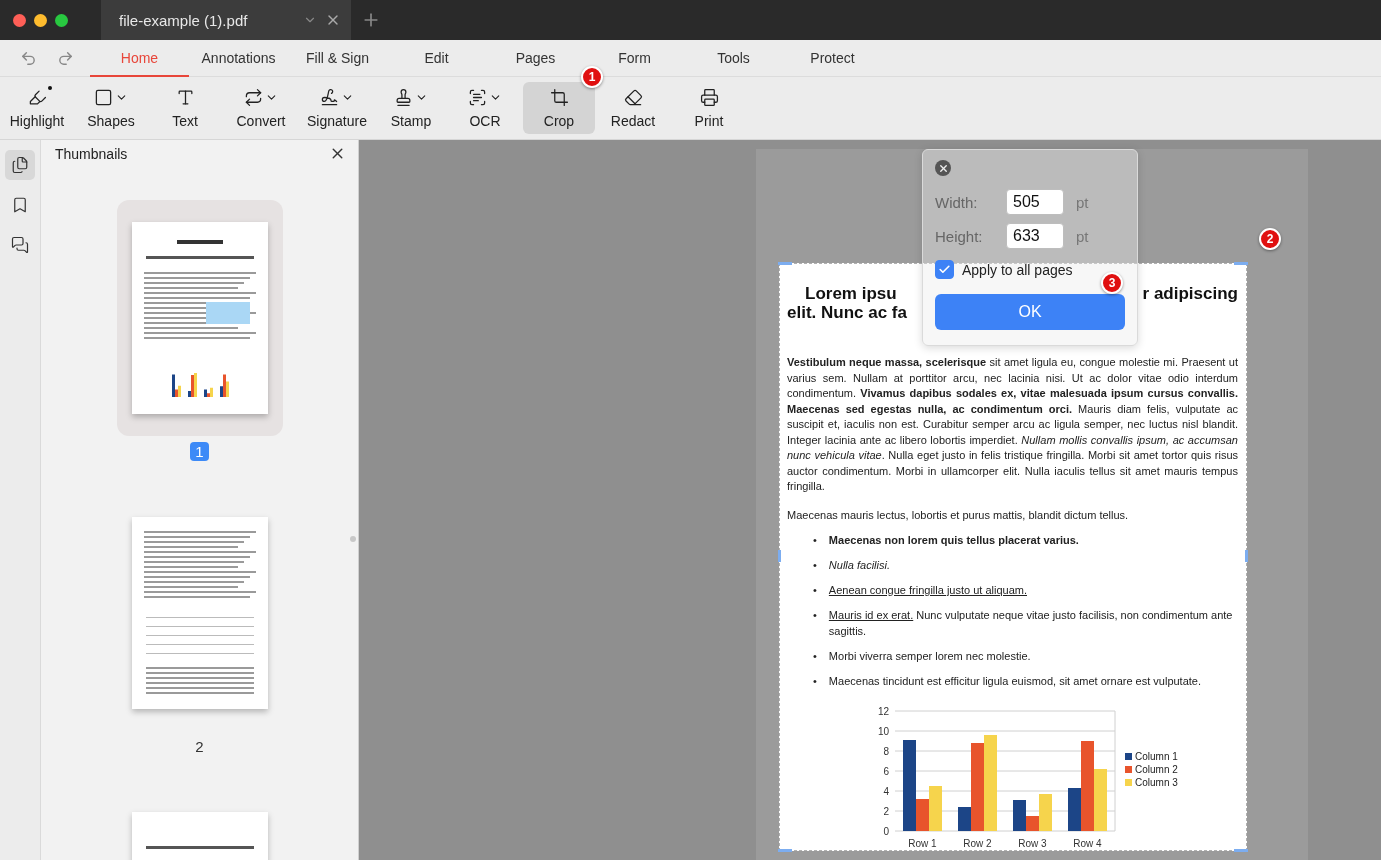 Image resolution: width=1381 pixels, height=860 pixels. What do you see at coordinates (411, 108) in the screenshot?
I see `toolbar-button: Stamp` at bounding box center [411, 108].